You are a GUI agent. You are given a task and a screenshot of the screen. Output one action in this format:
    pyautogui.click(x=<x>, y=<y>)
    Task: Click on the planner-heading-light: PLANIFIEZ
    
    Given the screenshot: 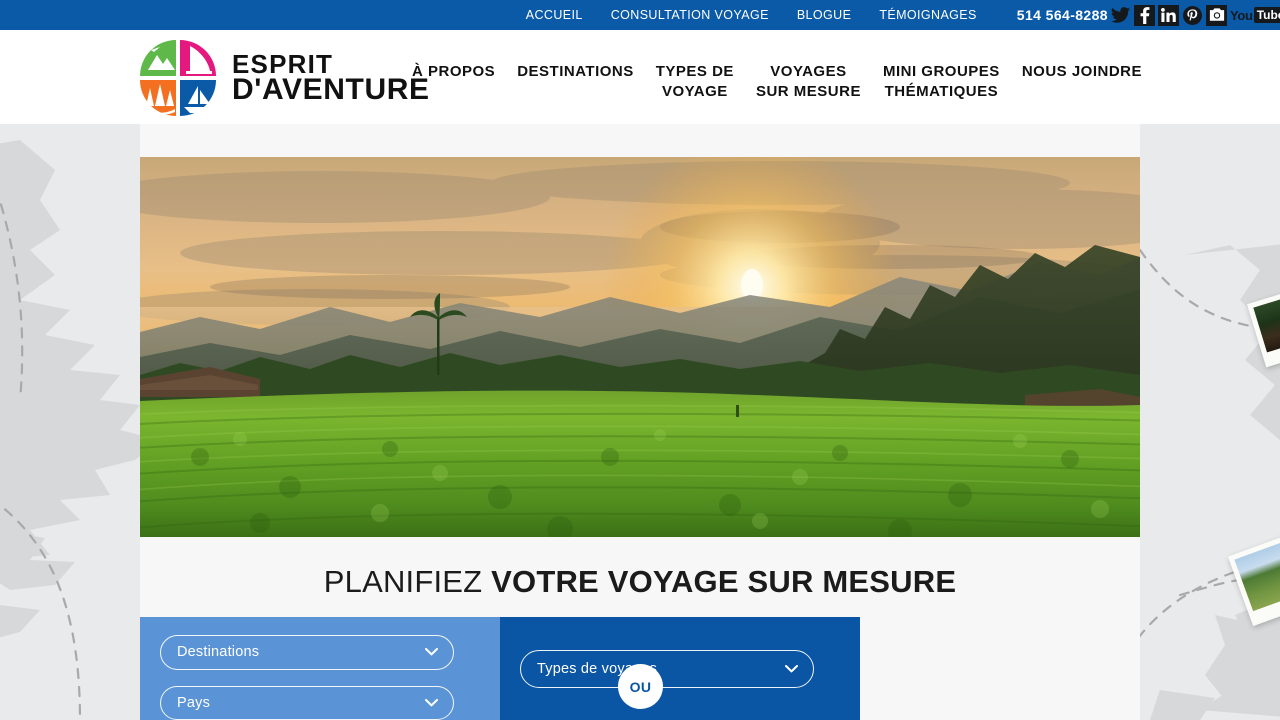 What is the action you would take?
    pyautogui.click(x=407, y=581)
    